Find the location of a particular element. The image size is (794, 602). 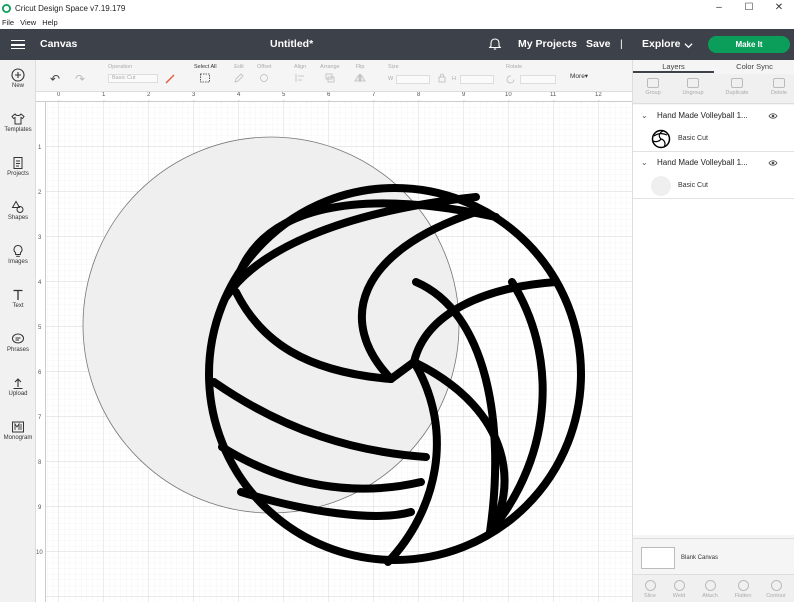

hamburger-menu-icon is located at coordinates (18, 44).